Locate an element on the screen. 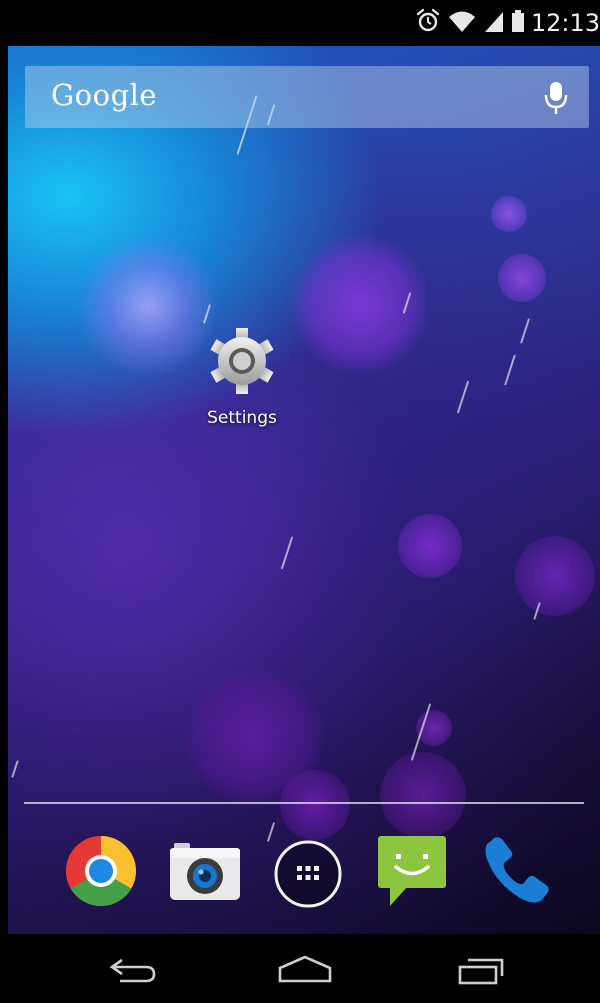  status-bar: 12:13 is located at coordinates (304, 23).